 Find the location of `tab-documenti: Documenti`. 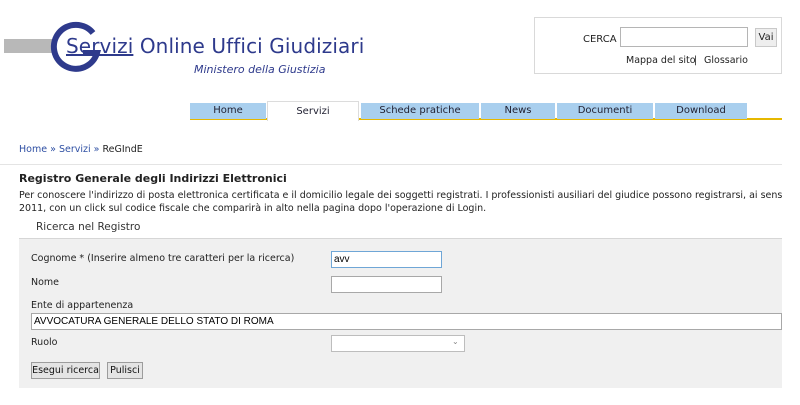

tab-documenti: Documenti is located at coordinates (605, 111).